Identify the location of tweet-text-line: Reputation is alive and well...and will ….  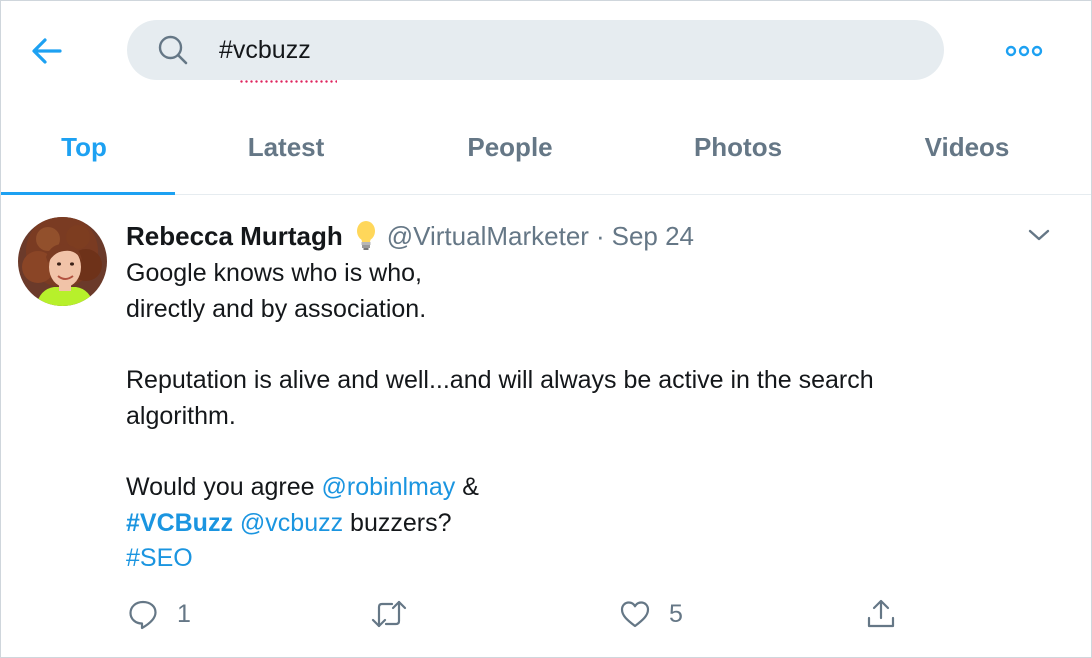
(500, 380).